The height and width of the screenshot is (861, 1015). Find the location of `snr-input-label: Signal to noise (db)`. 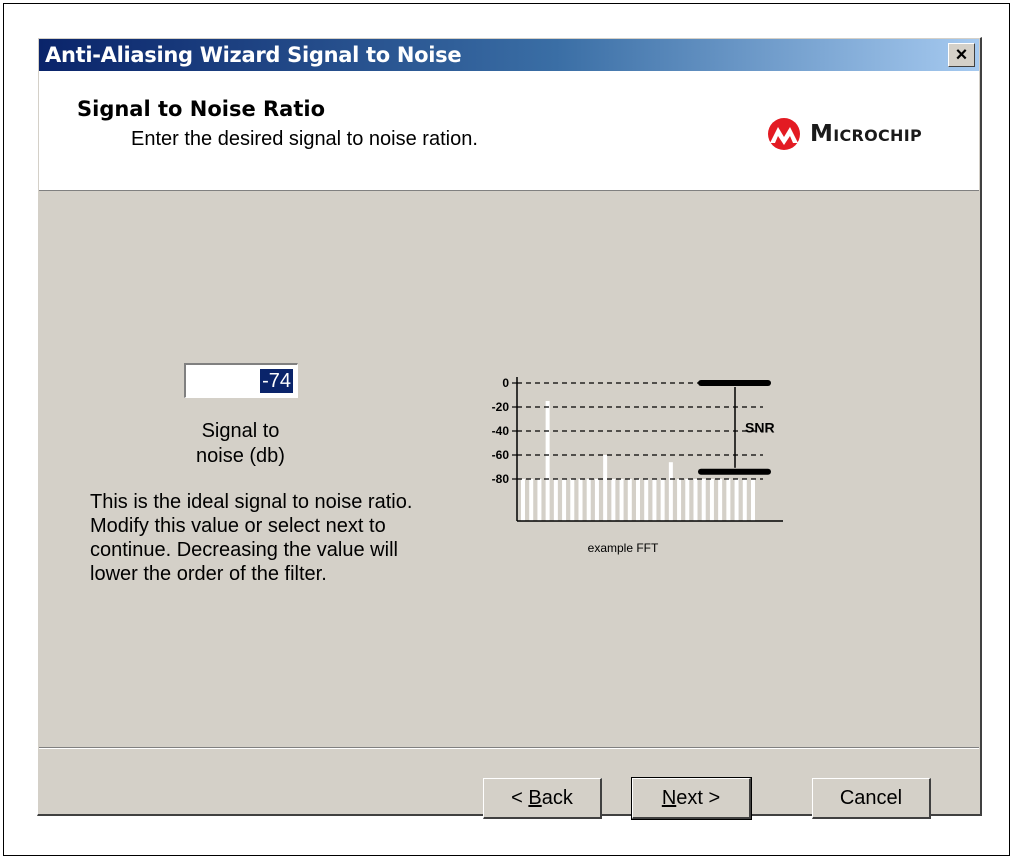

snr-input-label: Signal to noise (db) is located at coordinates (240, 444).